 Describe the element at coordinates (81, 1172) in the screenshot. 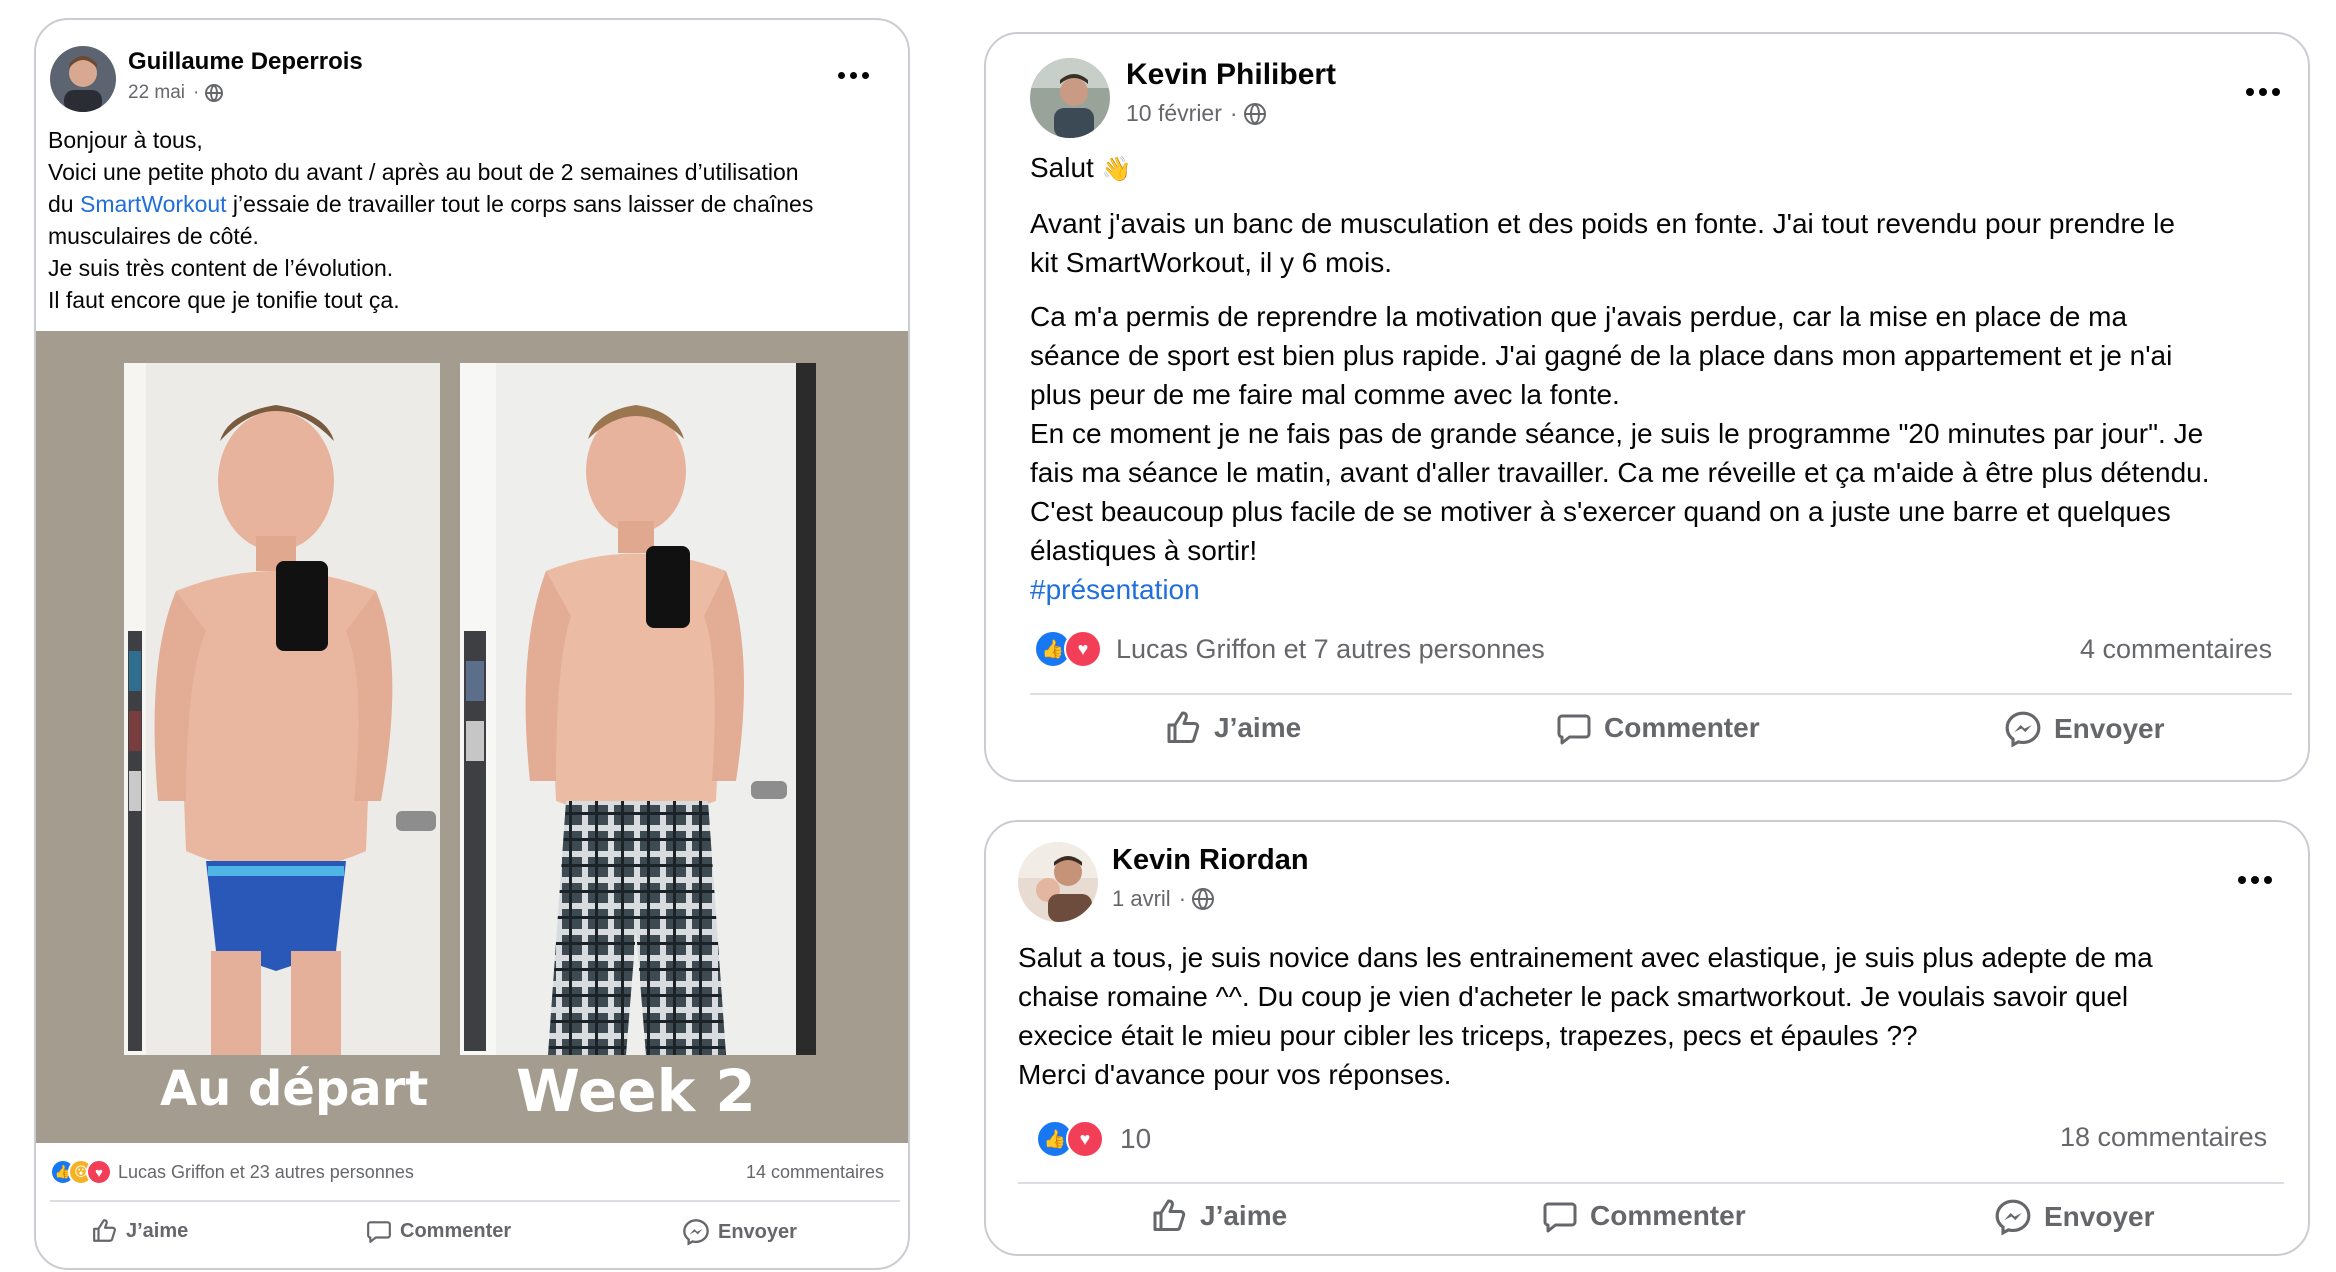

I see `reaction-icons: 👍 😮 ♥` at that location.